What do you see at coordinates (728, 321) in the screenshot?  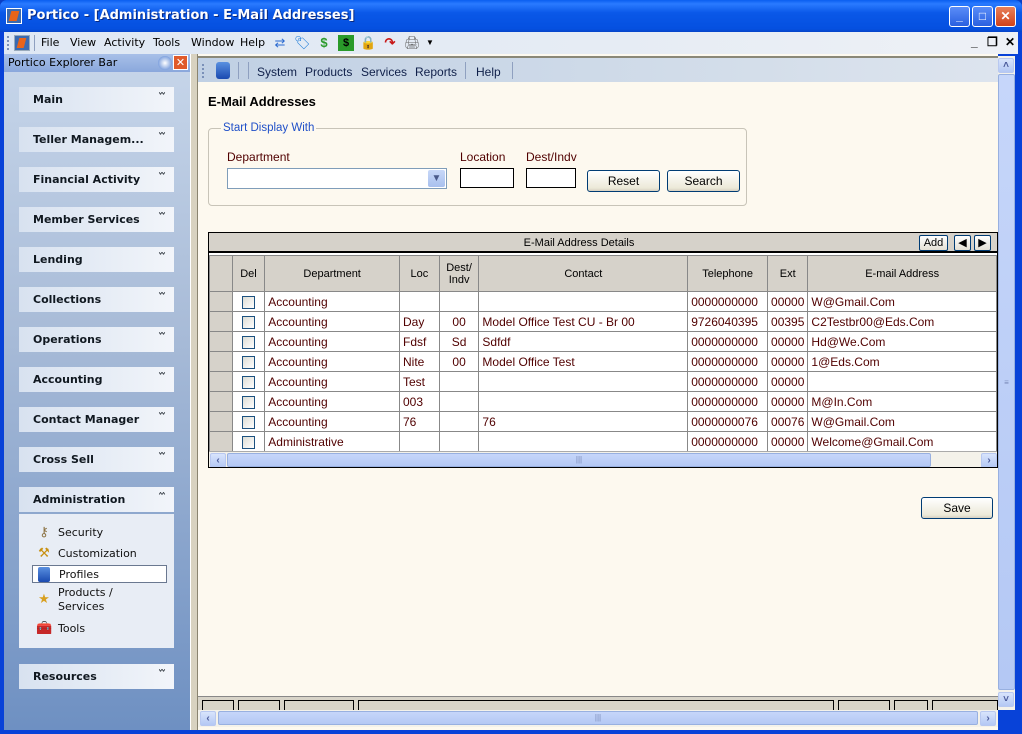 I see `telephone-cell: 9726040395` at bounding box center [728, 321].